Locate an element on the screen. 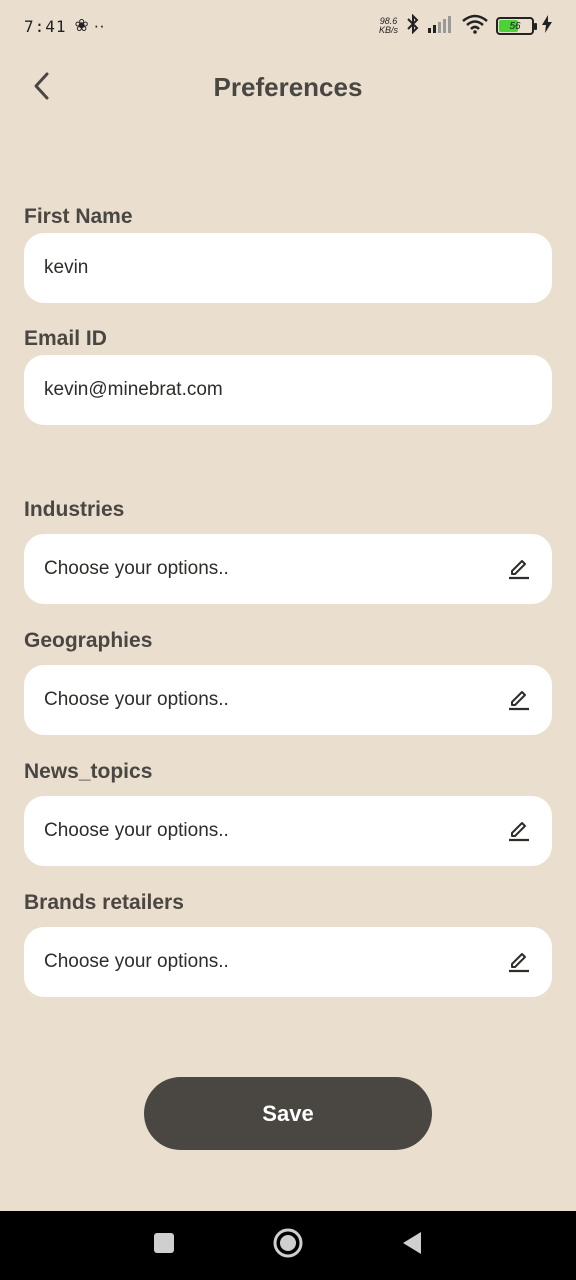 The image size is (576, 1280). email-value: kevin@minebrat.com is located at coordinates (133, 389).